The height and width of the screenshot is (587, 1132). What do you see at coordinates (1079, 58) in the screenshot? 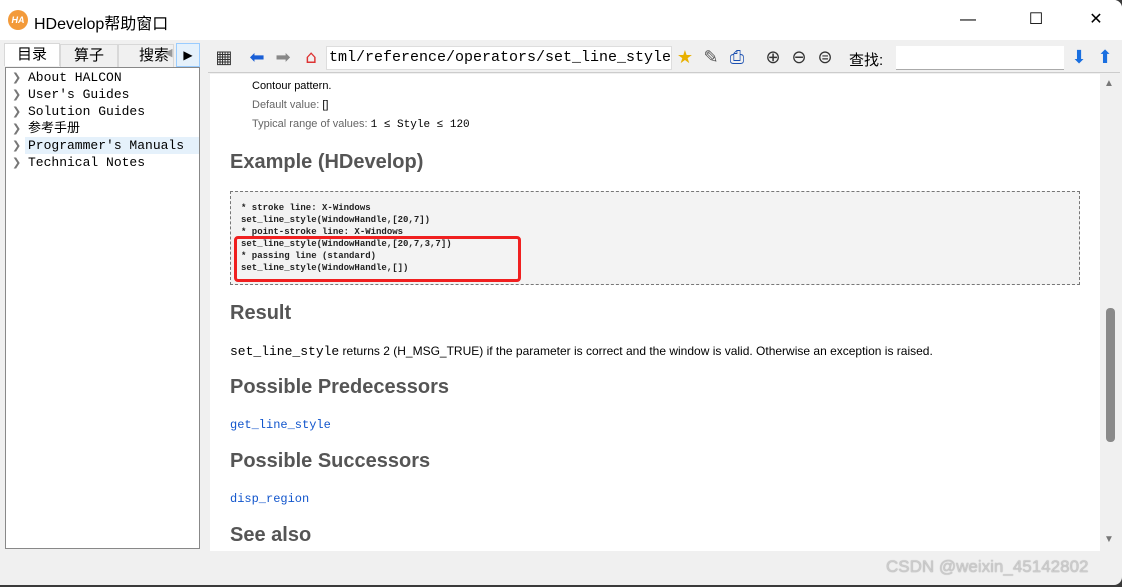
I see `find-next-icon: ⬇` at bounding box center [1079, 58].